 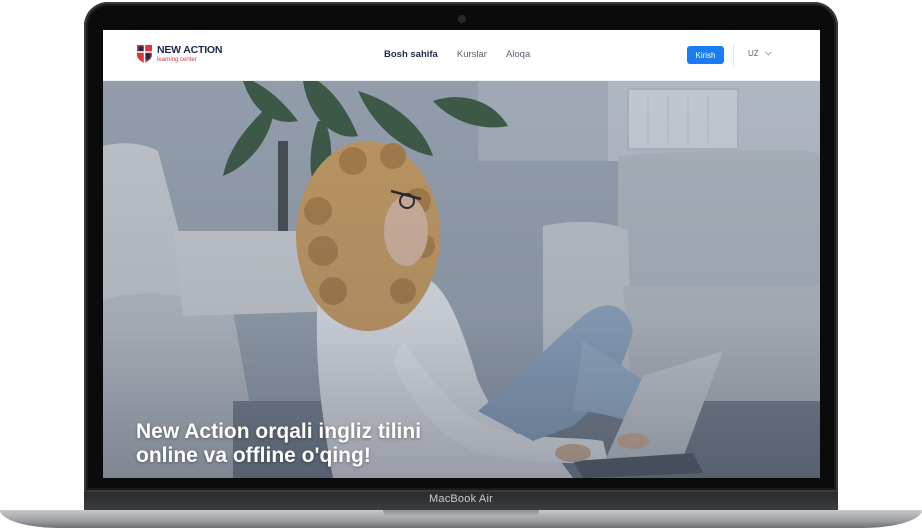 What do you see at coordinates (144, 54) in the screenshot?
I see `shield-logo-icon` at bounding box center [144, 54].